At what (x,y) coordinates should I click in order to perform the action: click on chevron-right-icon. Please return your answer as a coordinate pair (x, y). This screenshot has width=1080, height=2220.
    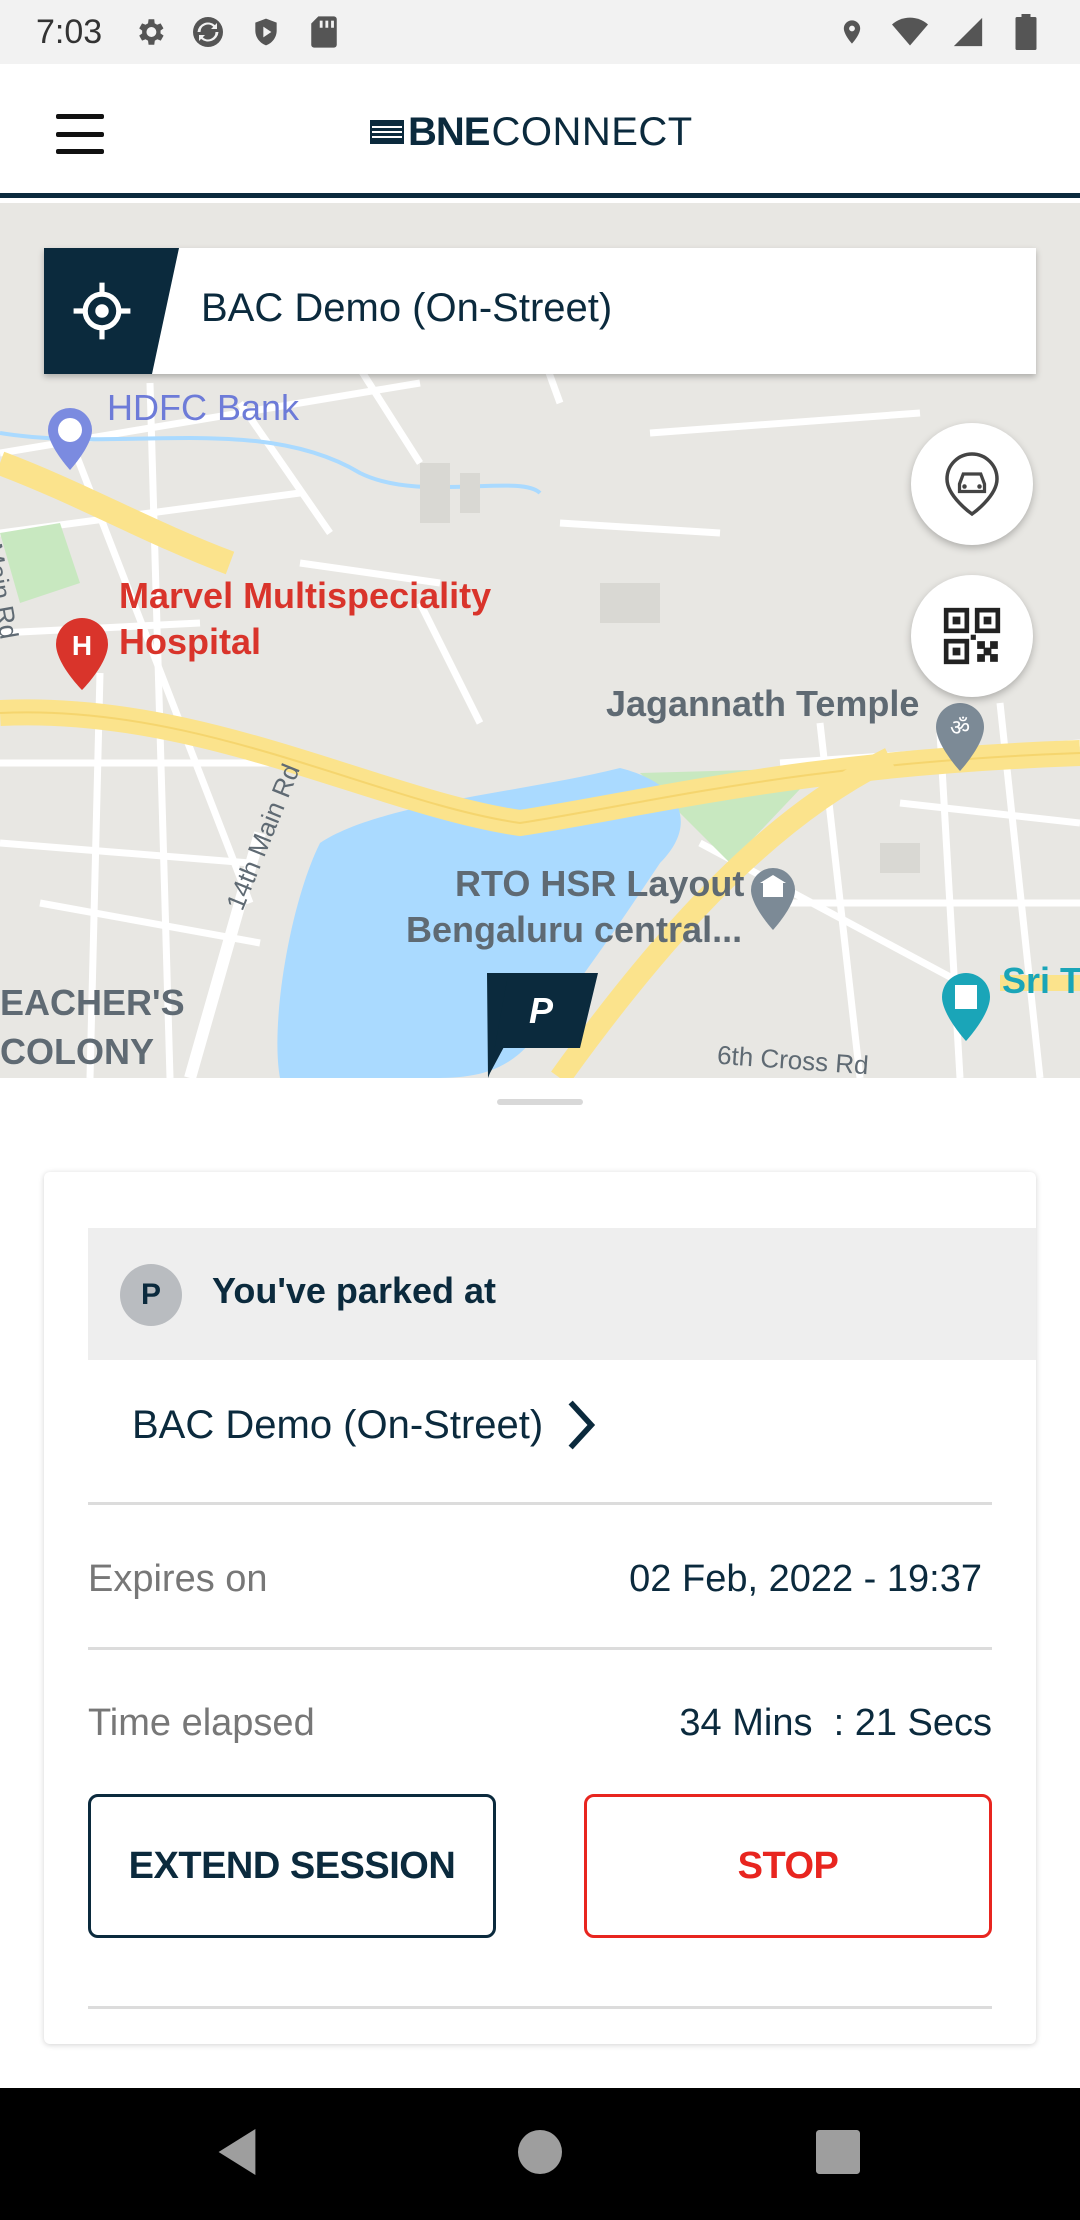
    Looking at the image, I should click on (582, 1425).